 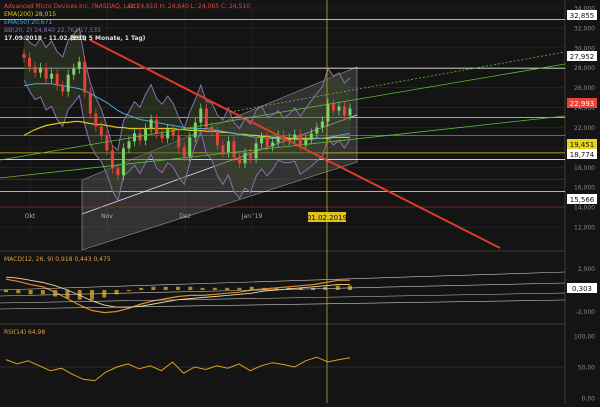 I want to click on price-axis-label: 32,000, so click(x=584, y=28).